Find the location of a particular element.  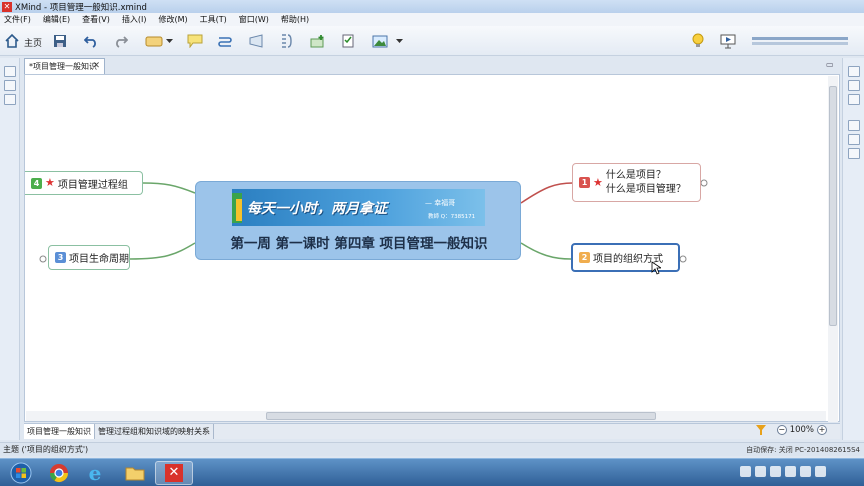

image-dropdown-icon is located at coordinates (399, 41).